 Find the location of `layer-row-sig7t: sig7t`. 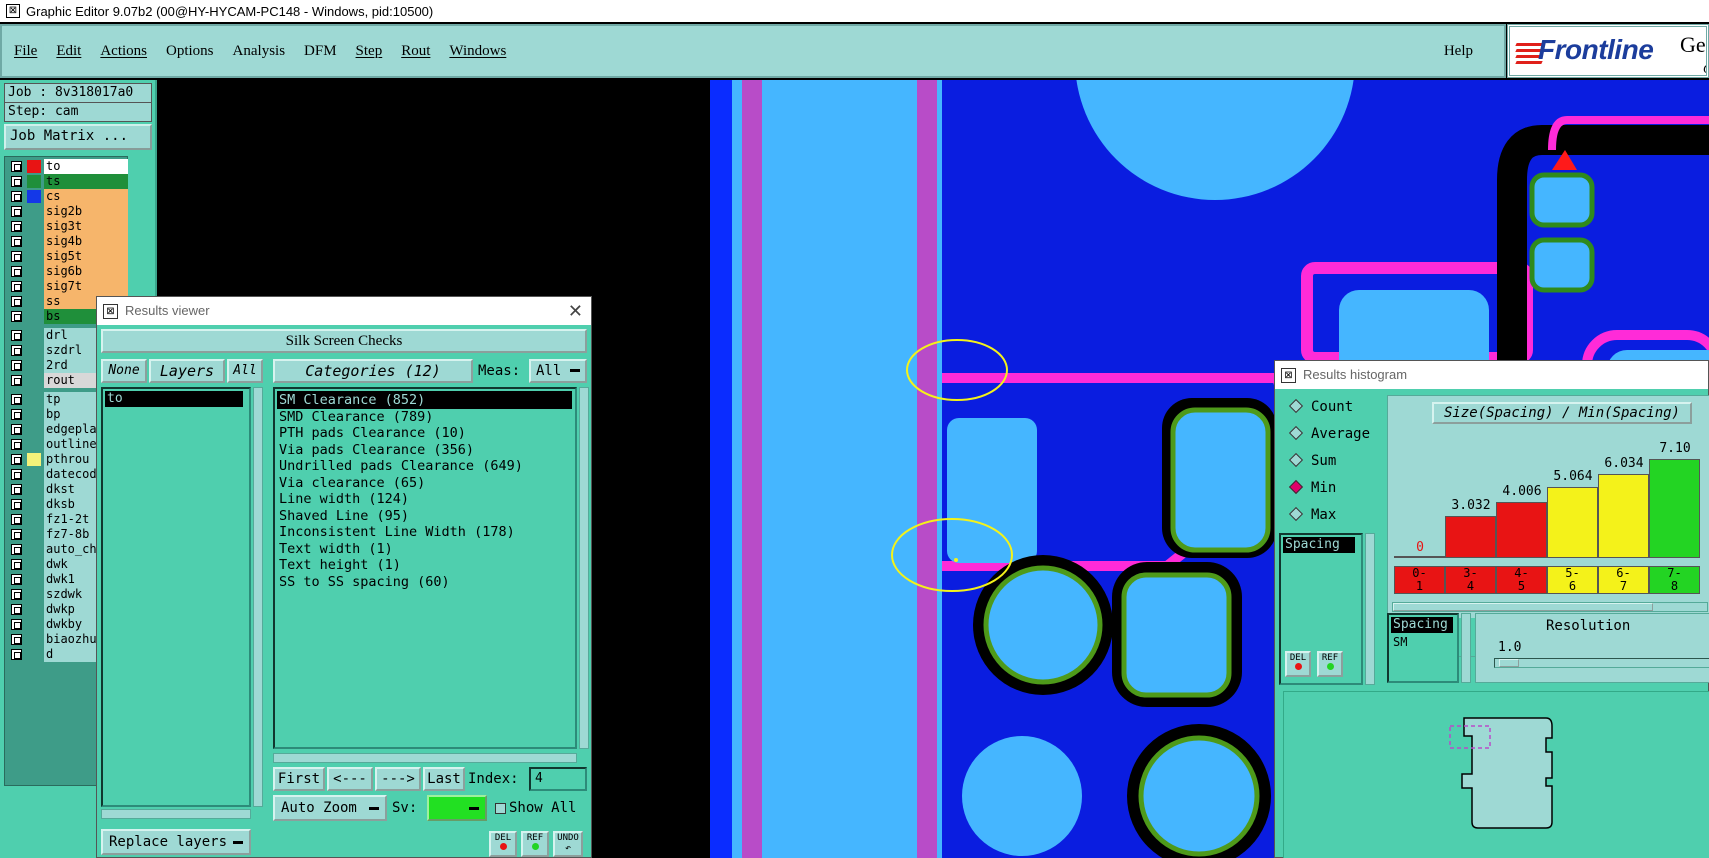

layer-row-sig7t: sig7t is located at coordinates (67, 286).